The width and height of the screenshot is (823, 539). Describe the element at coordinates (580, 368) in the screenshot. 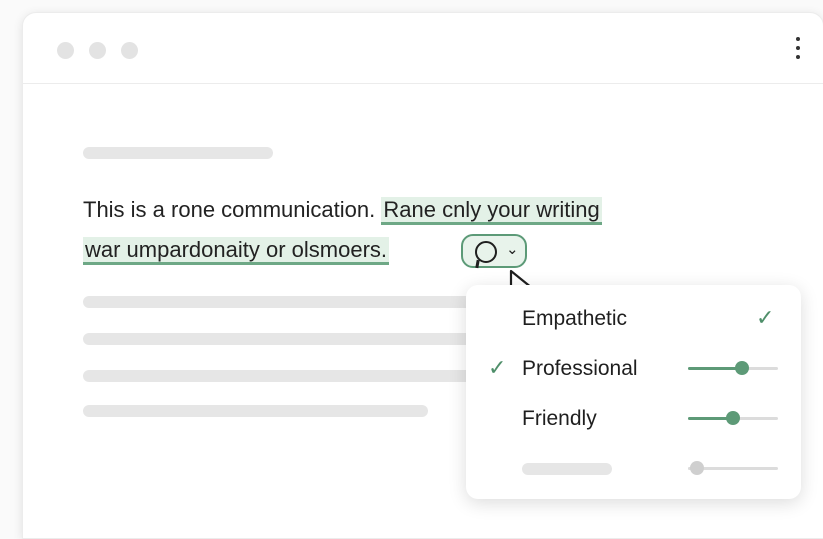

I see `tone-label: Professional` at that location.